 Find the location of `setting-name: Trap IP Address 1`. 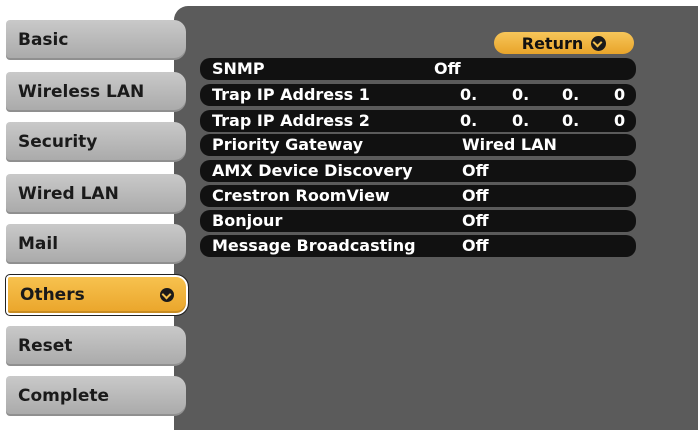

setting-name: Trap IP Address 1 is located at coordinates (291, 94).